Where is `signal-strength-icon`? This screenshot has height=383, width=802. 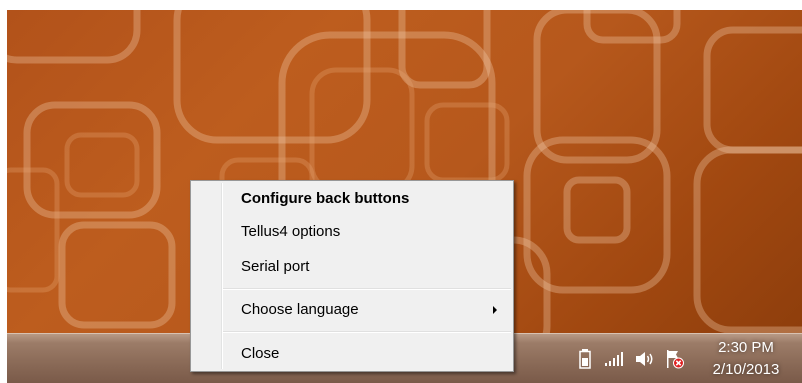
signal-strength-icon is located at coordinates (615, 358).